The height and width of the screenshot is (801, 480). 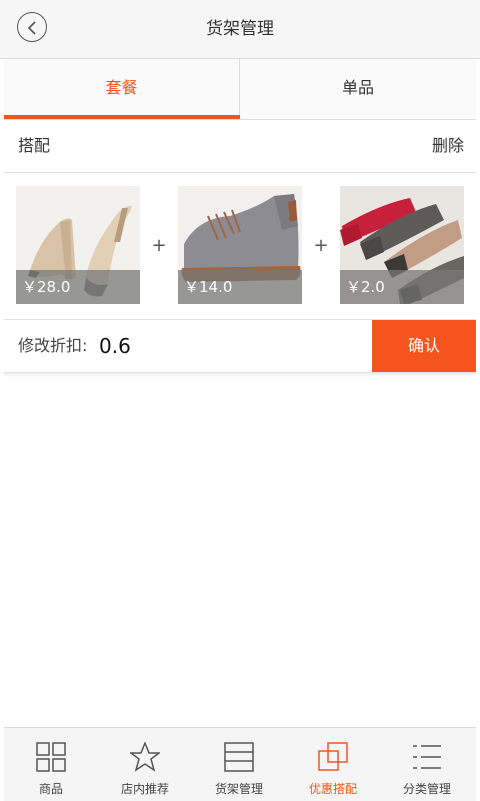 I want to click on tab-active-indicator, so click(x=122, y=117).